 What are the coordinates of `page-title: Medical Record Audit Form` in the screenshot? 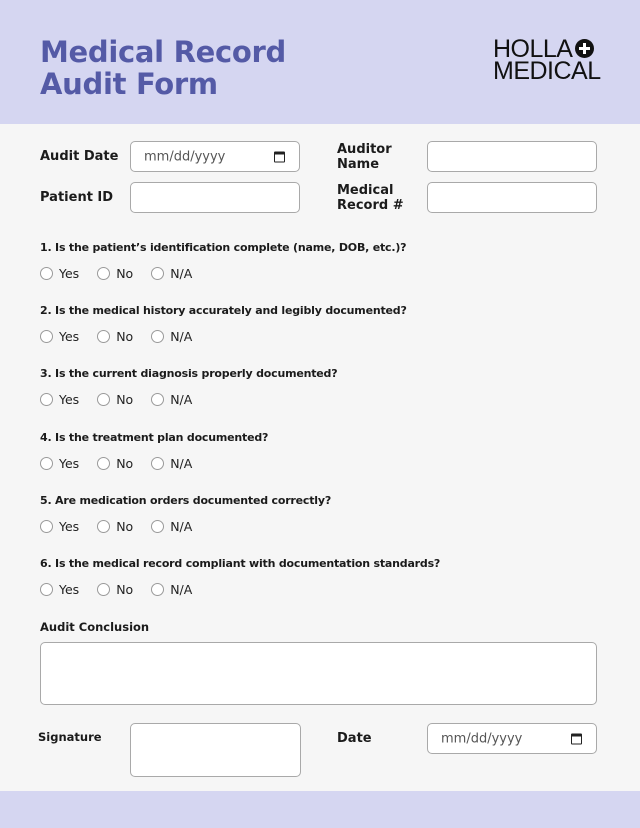 It's located at (163, 68).